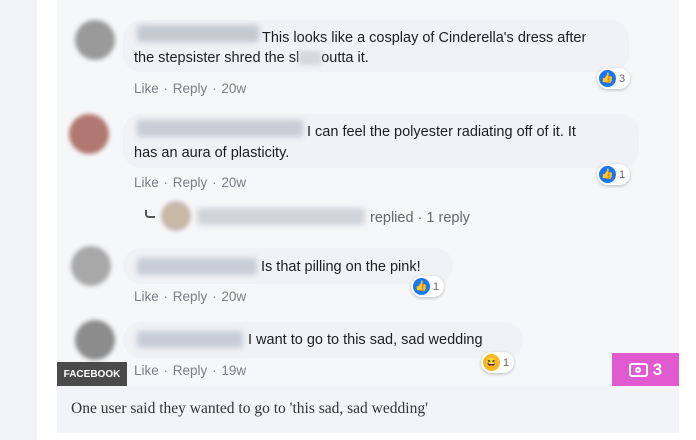 The width and height of the screenshot is (696, 440). I want to click on comment-text: has an aura of plasticity., so click(212, 153).